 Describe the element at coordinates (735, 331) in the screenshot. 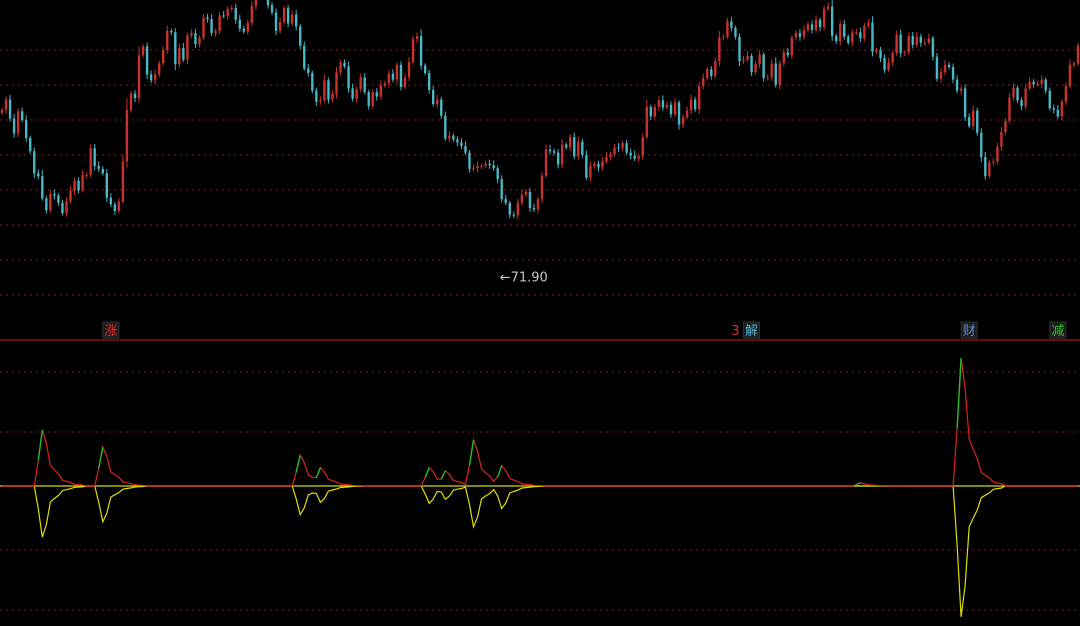

I see `event-marker-label: 3` at that location.